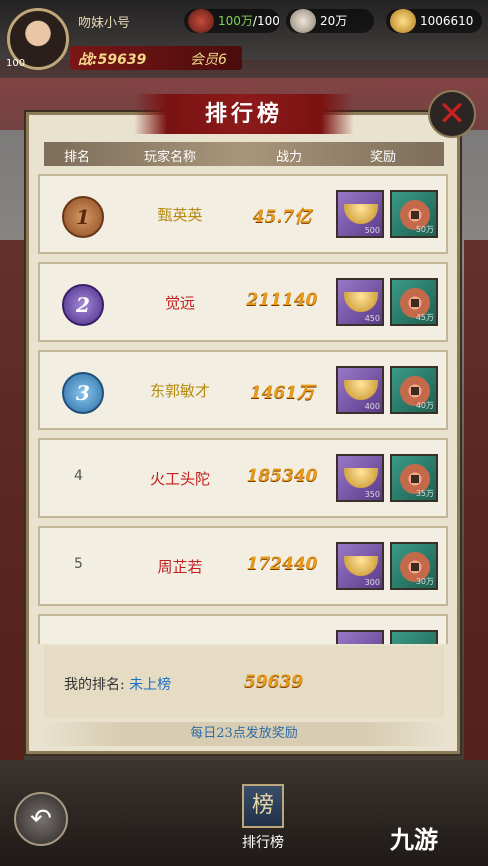 This screenshot has width=488, height=866. I want to click on header-power: 战力, so click(289, 157).